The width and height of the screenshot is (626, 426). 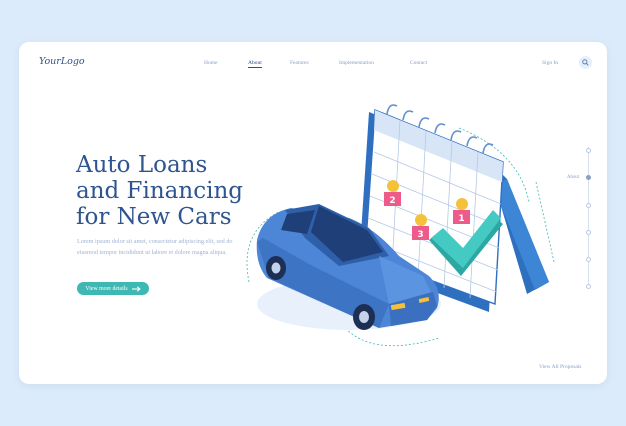 What do you see at coordinates (588, 218) in the screenshot?
I see `section-rail` at bounding box center [588, 218].